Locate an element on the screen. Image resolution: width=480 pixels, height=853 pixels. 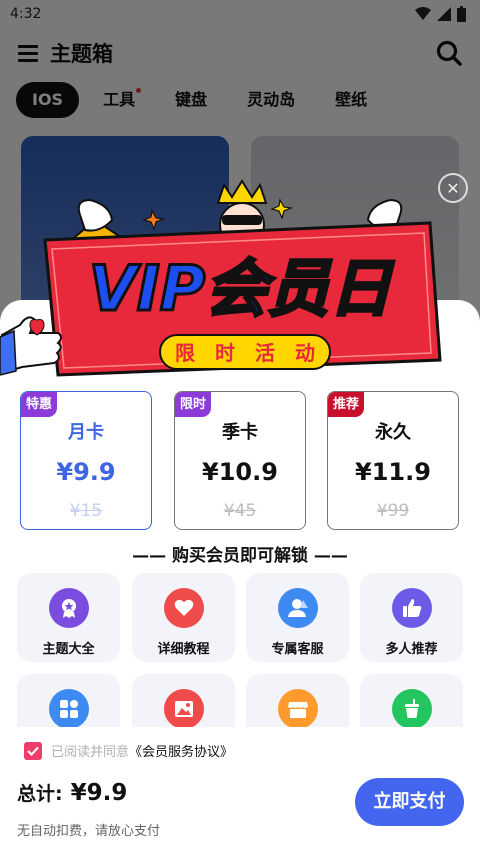
unlock-title: —— 购买会员即可解锁 —— is located at coordinates (240, 556).